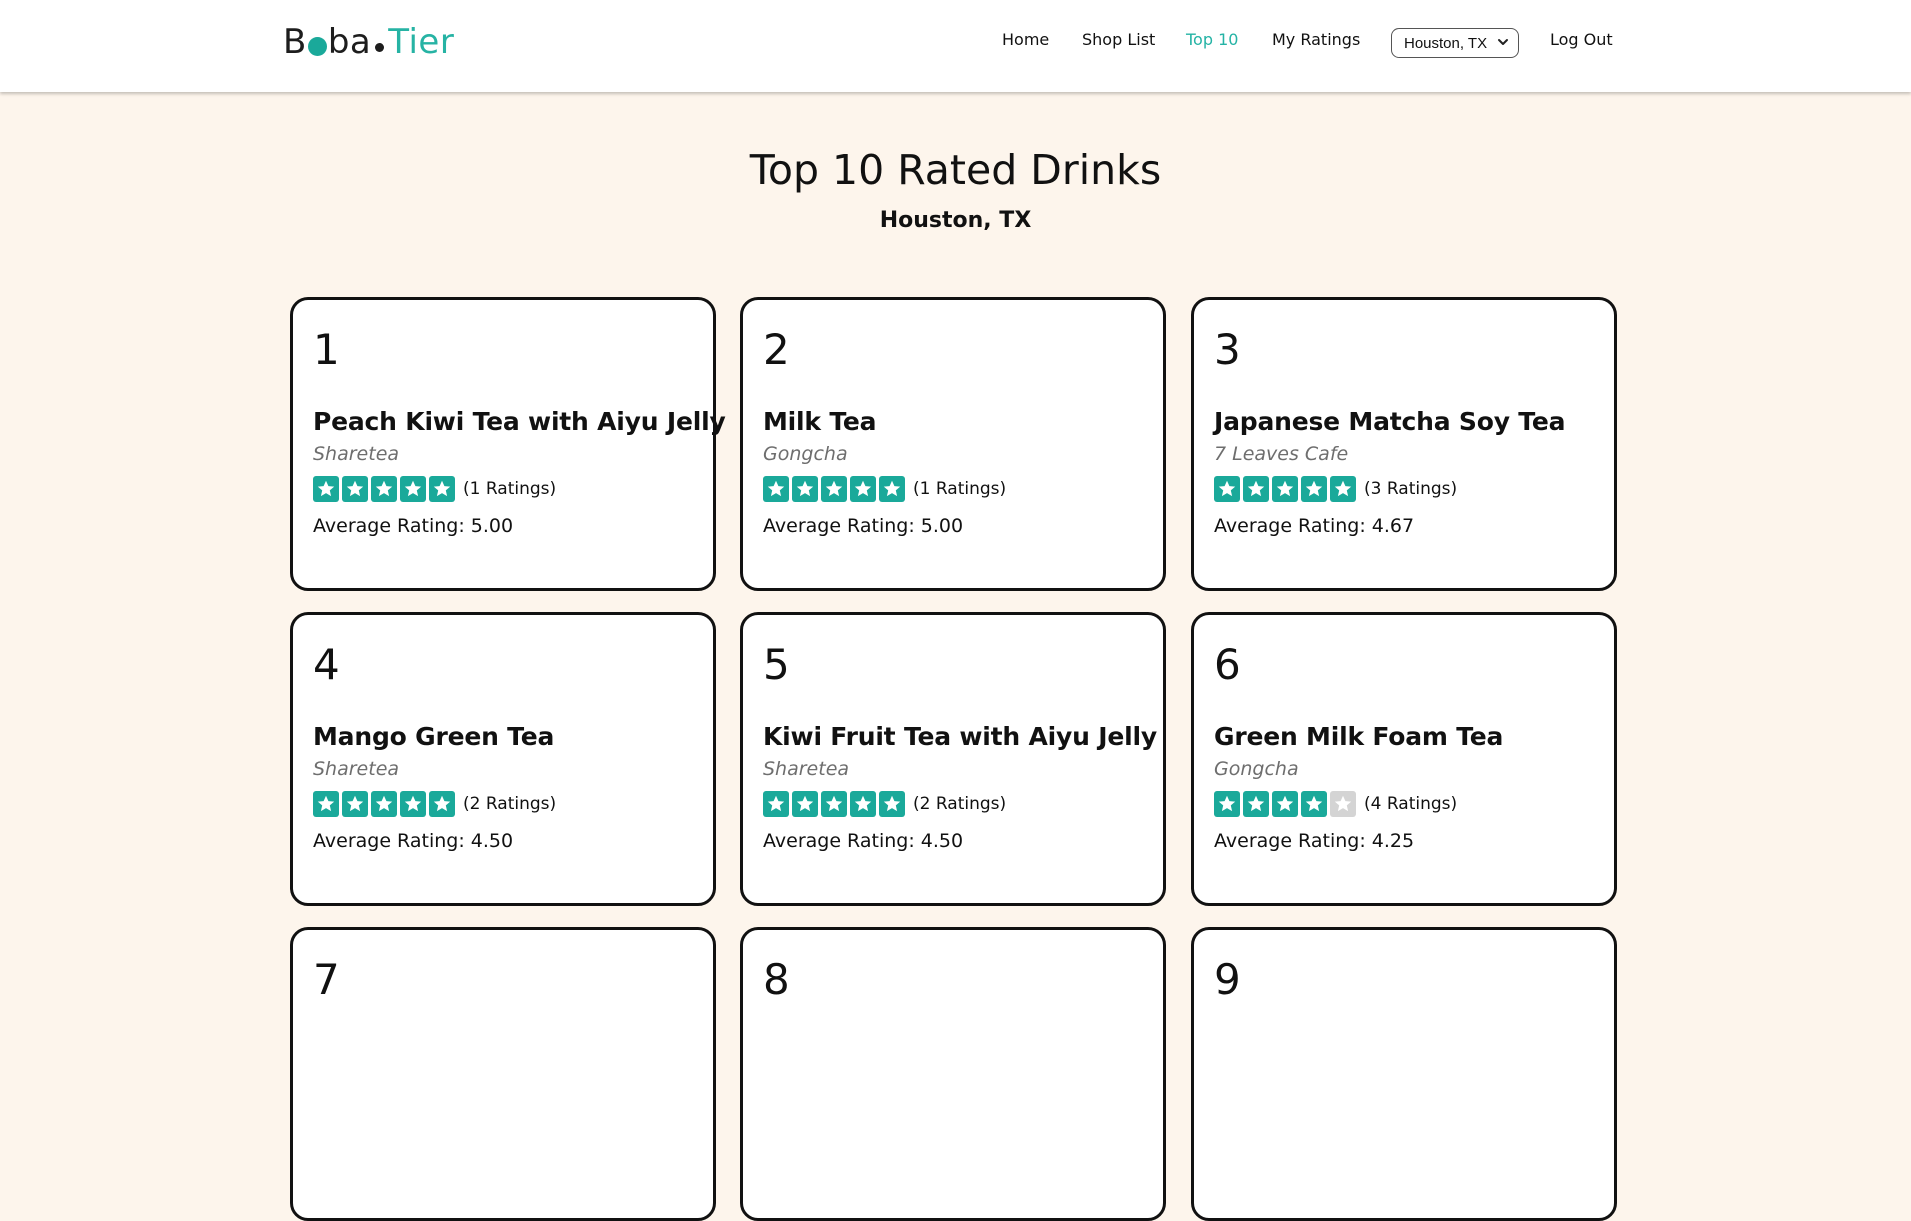 The width and height of the screenshot is (1911, 1221). I want to click on drink-rank: 1, so click(326, 349).